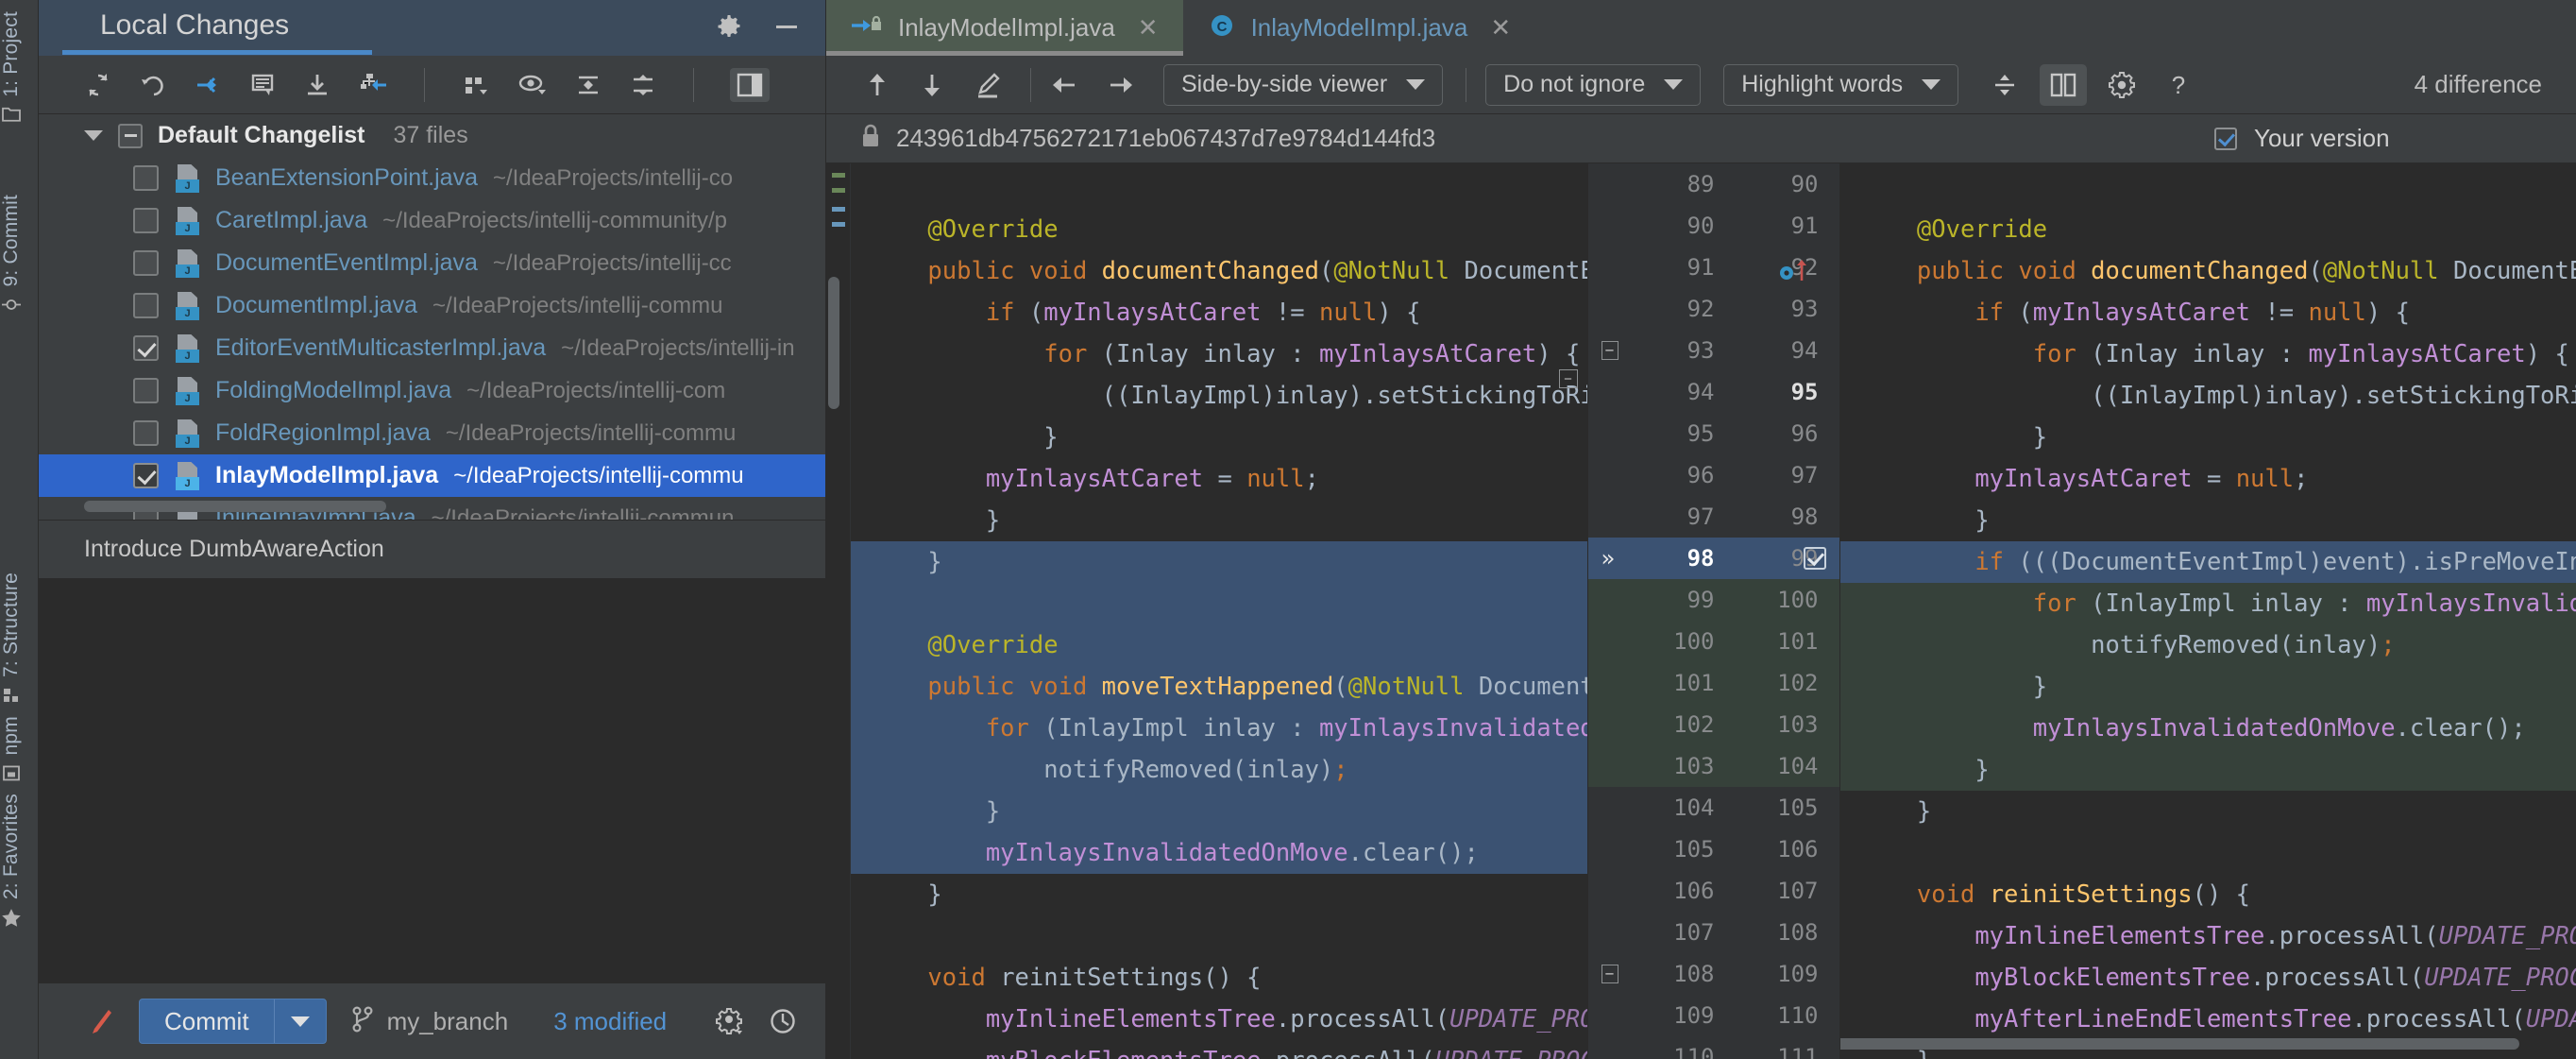  Describe the element at coordinates (234, 548) in the screenshot. I see `commit-message-text: Introduce DumbAwareAction` at that location.